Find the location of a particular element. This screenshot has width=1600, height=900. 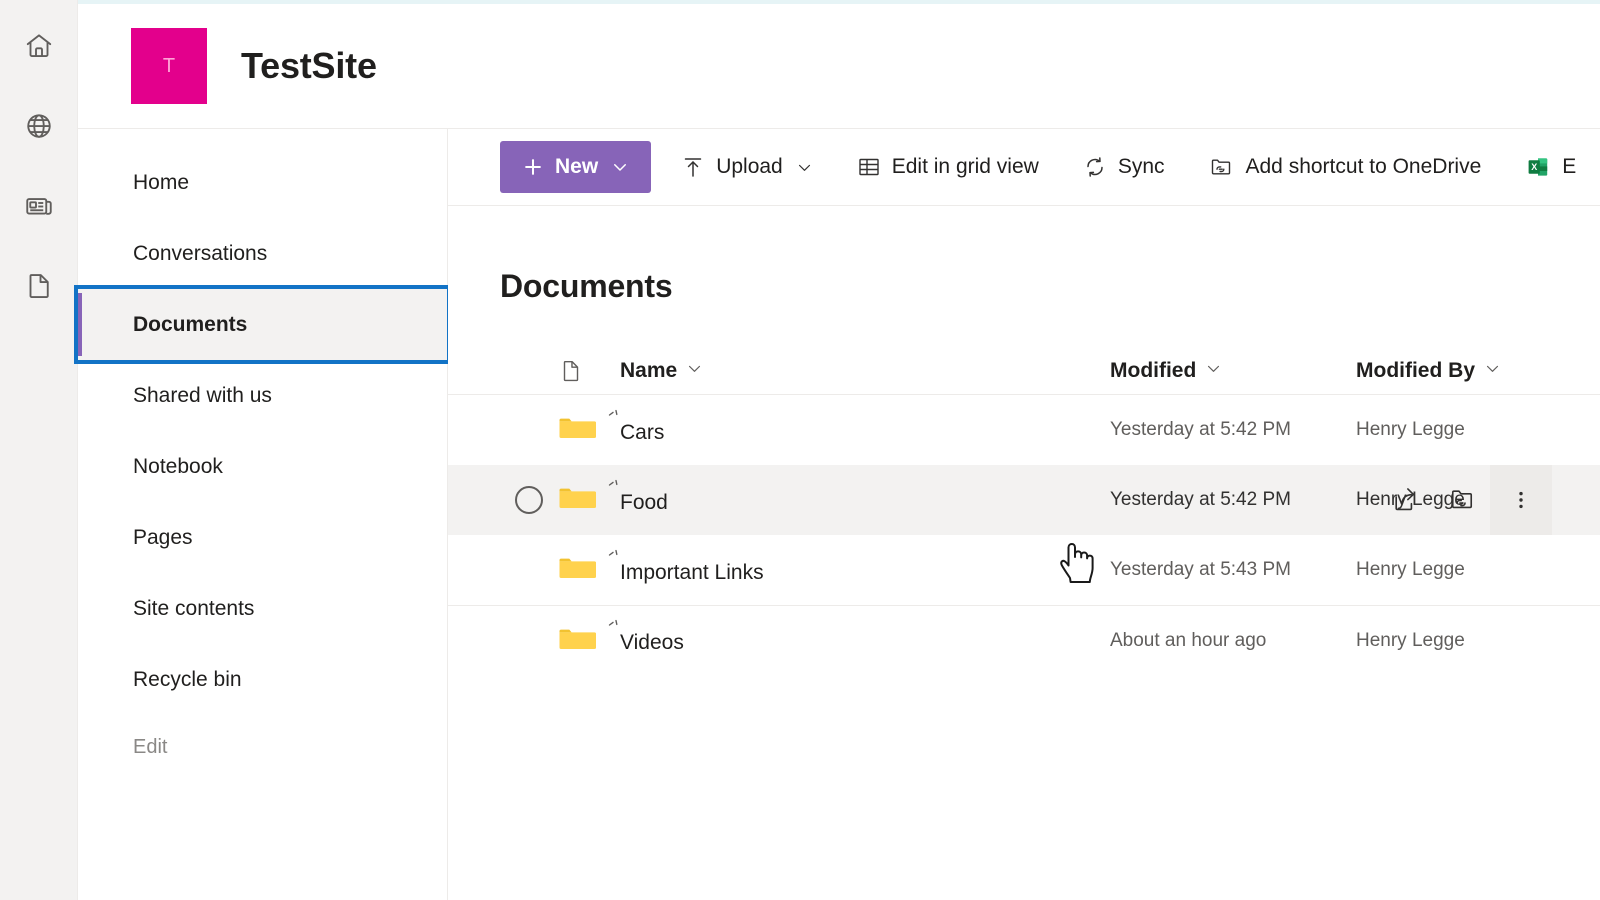

row-modified-cell: About an hour ago is located at coordinates (1188, 640).